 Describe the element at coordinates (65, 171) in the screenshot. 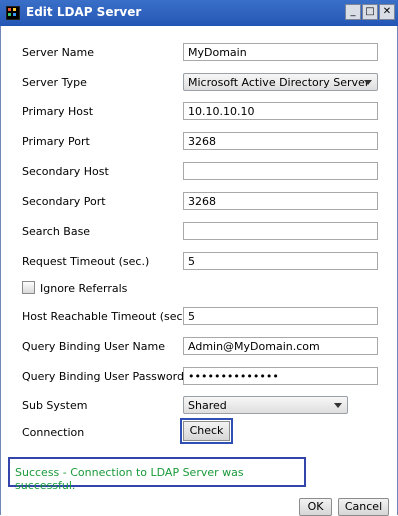

I see `secondary-host-label: Secondary Host` at that location.